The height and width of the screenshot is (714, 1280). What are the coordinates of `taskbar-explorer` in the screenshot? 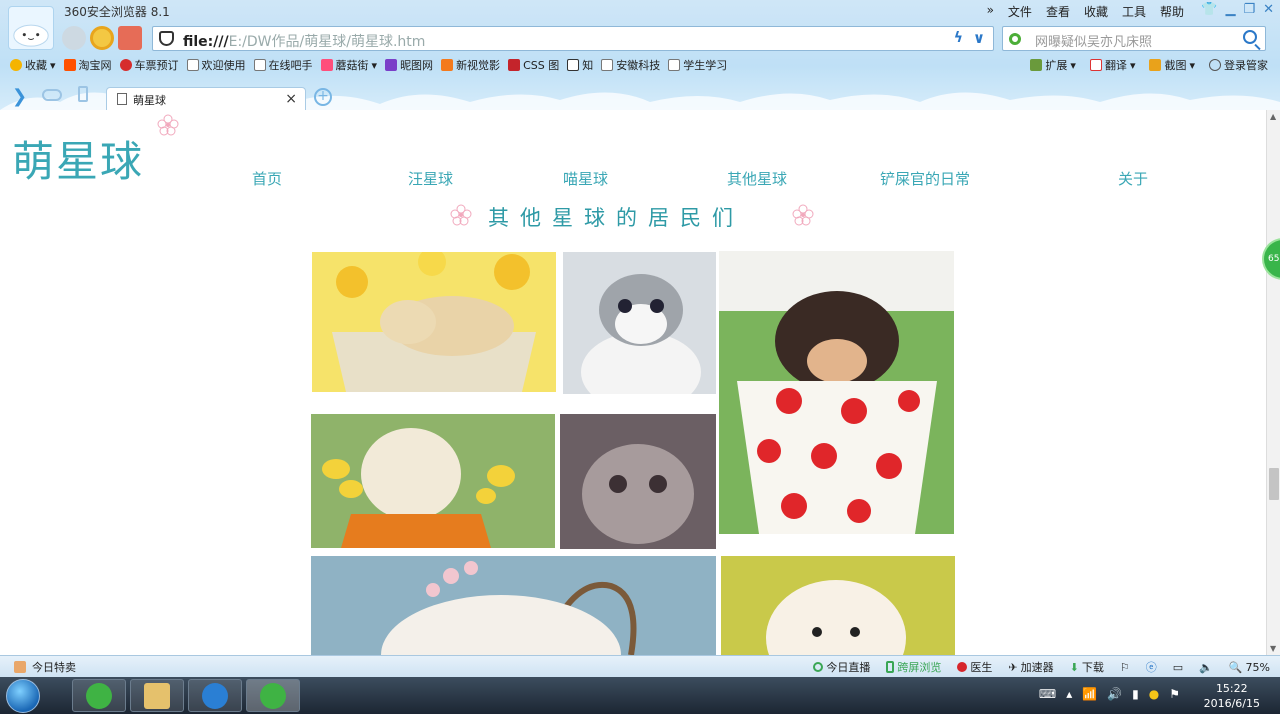 It's located at (157, 695).